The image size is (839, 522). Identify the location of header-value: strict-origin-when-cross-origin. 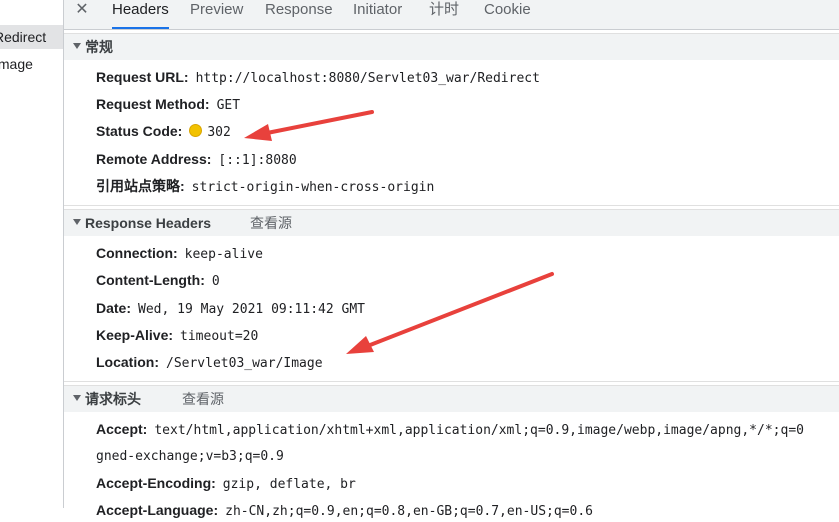
(313, 187).